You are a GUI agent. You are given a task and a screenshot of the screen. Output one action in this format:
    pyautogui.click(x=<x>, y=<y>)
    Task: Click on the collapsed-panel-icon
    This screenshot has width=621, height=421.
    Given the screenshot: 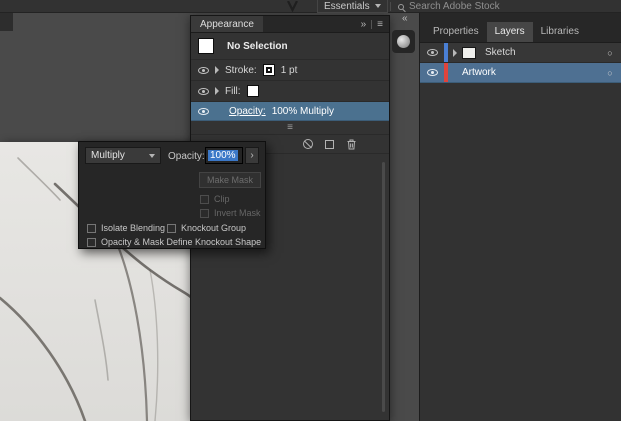 What is the action you would take?
    pyautogui.click(x=403, y=41)
    